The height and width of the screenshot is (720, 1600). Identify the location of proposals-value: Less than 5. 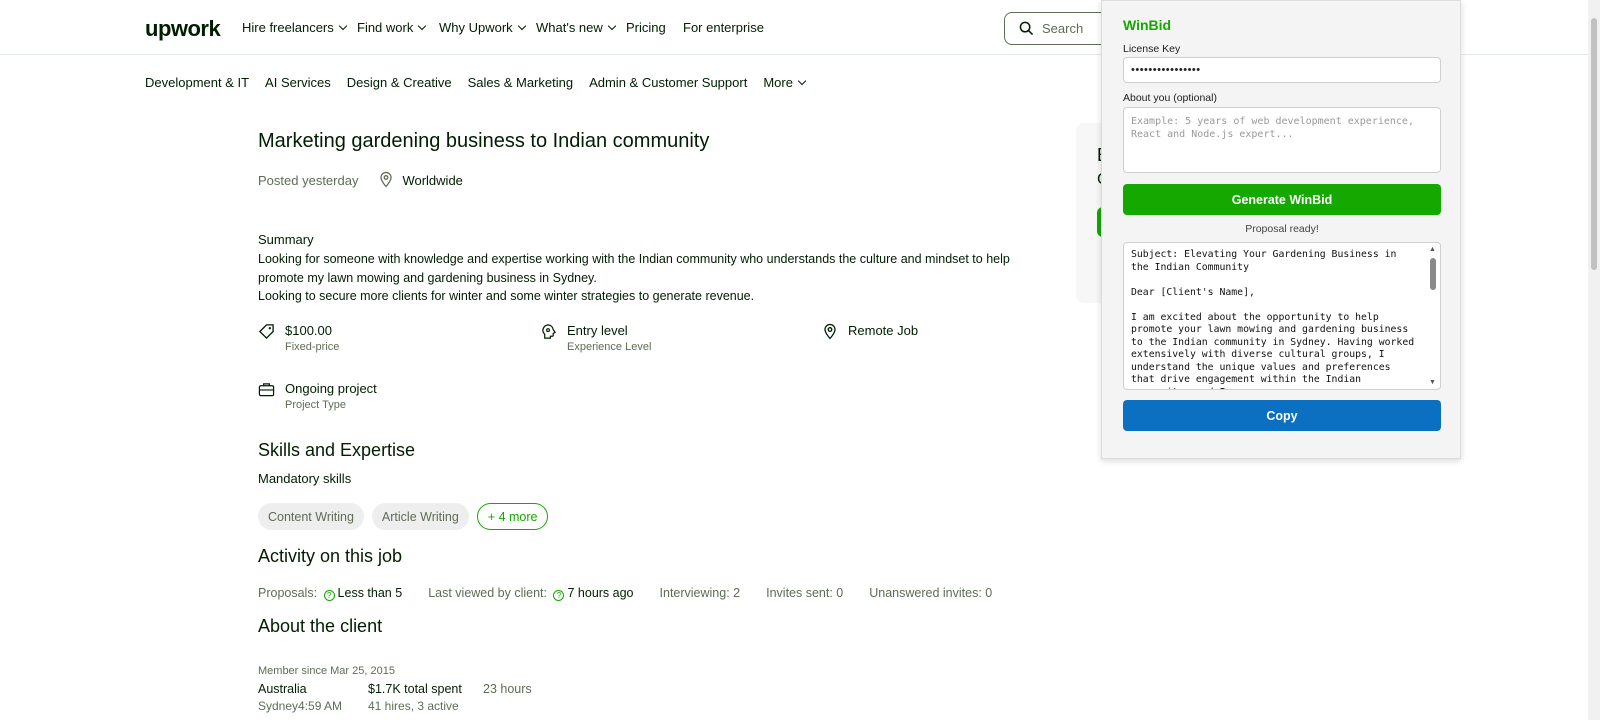
(370, 593).